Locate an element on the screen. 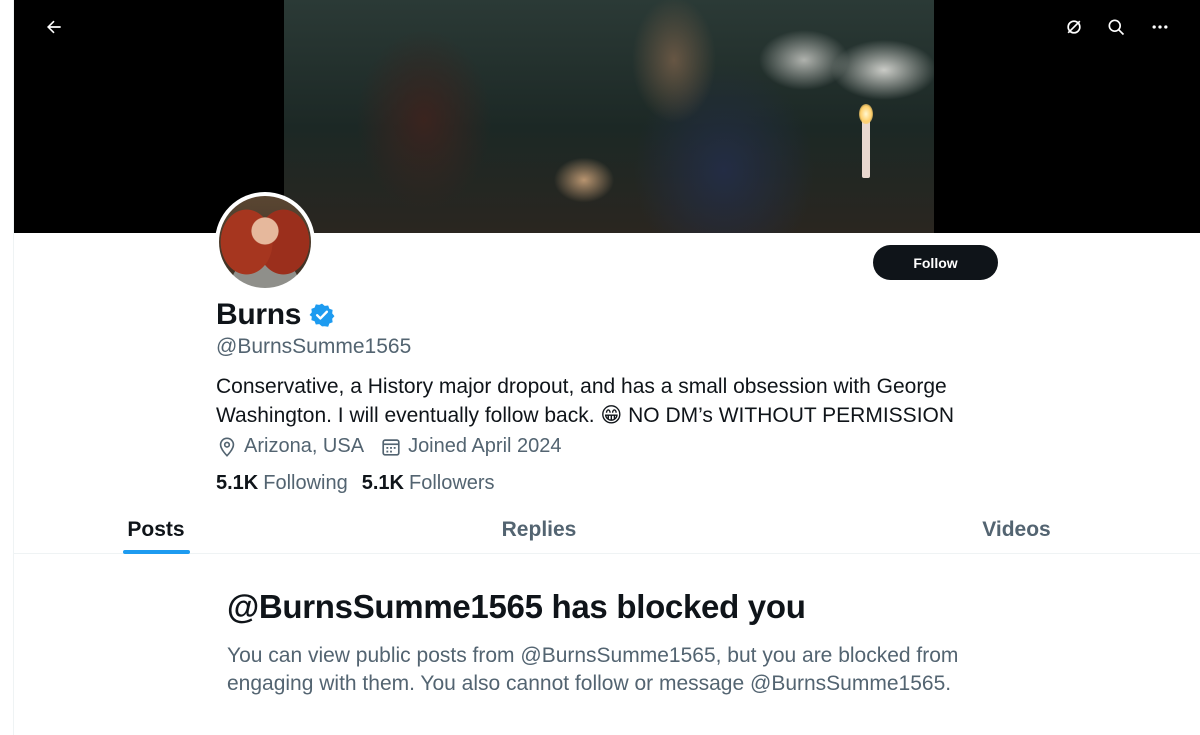 This screenshot has height=735, width=1200. avatar is located at coordinates (265, 242).